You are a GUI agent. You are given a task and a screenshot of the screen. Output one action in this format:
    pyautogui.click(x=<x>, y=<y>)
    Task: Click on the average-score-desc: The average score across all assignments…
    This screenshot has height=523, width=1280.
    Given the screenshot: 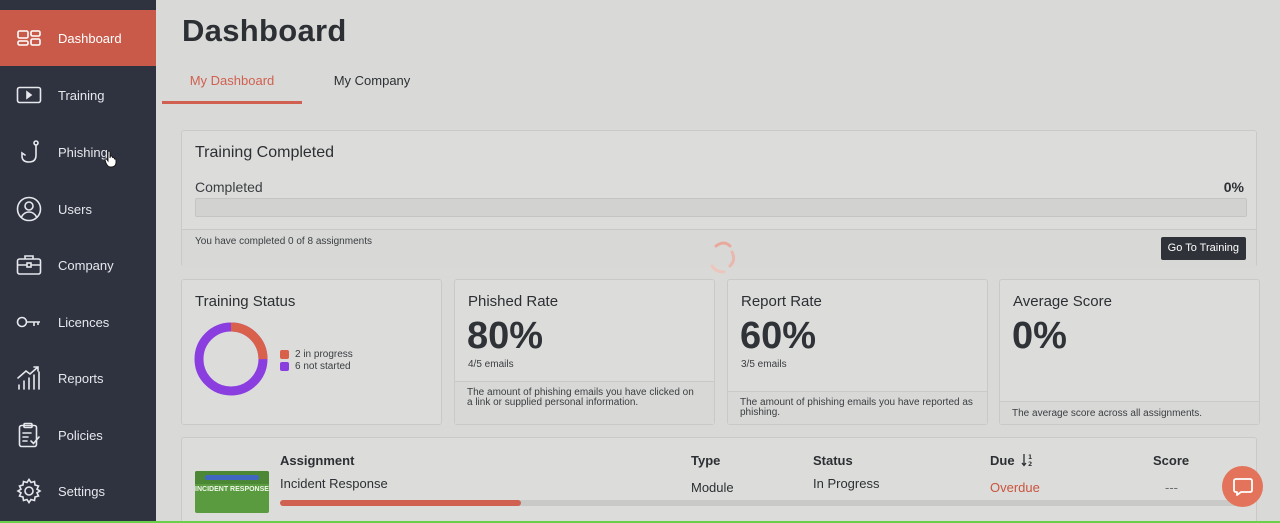 What is the action you would take?
    pyautogui.click(x=1107, y=413)
    